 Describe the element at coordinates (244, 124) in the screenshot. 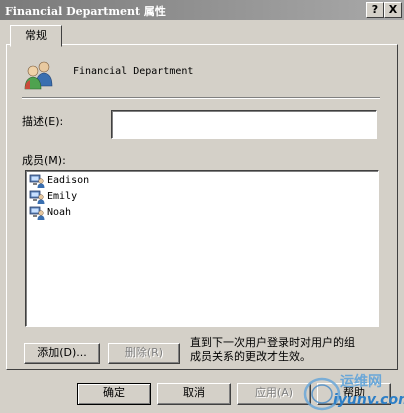

I see `description-input` at that location.